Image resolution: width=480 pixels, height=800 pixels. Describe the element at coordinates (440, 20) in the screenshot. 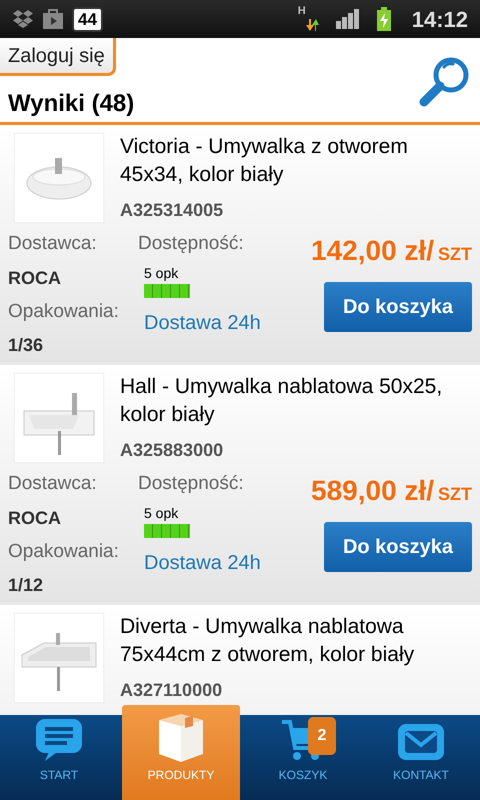

I see `clock: 14:12` at that location.